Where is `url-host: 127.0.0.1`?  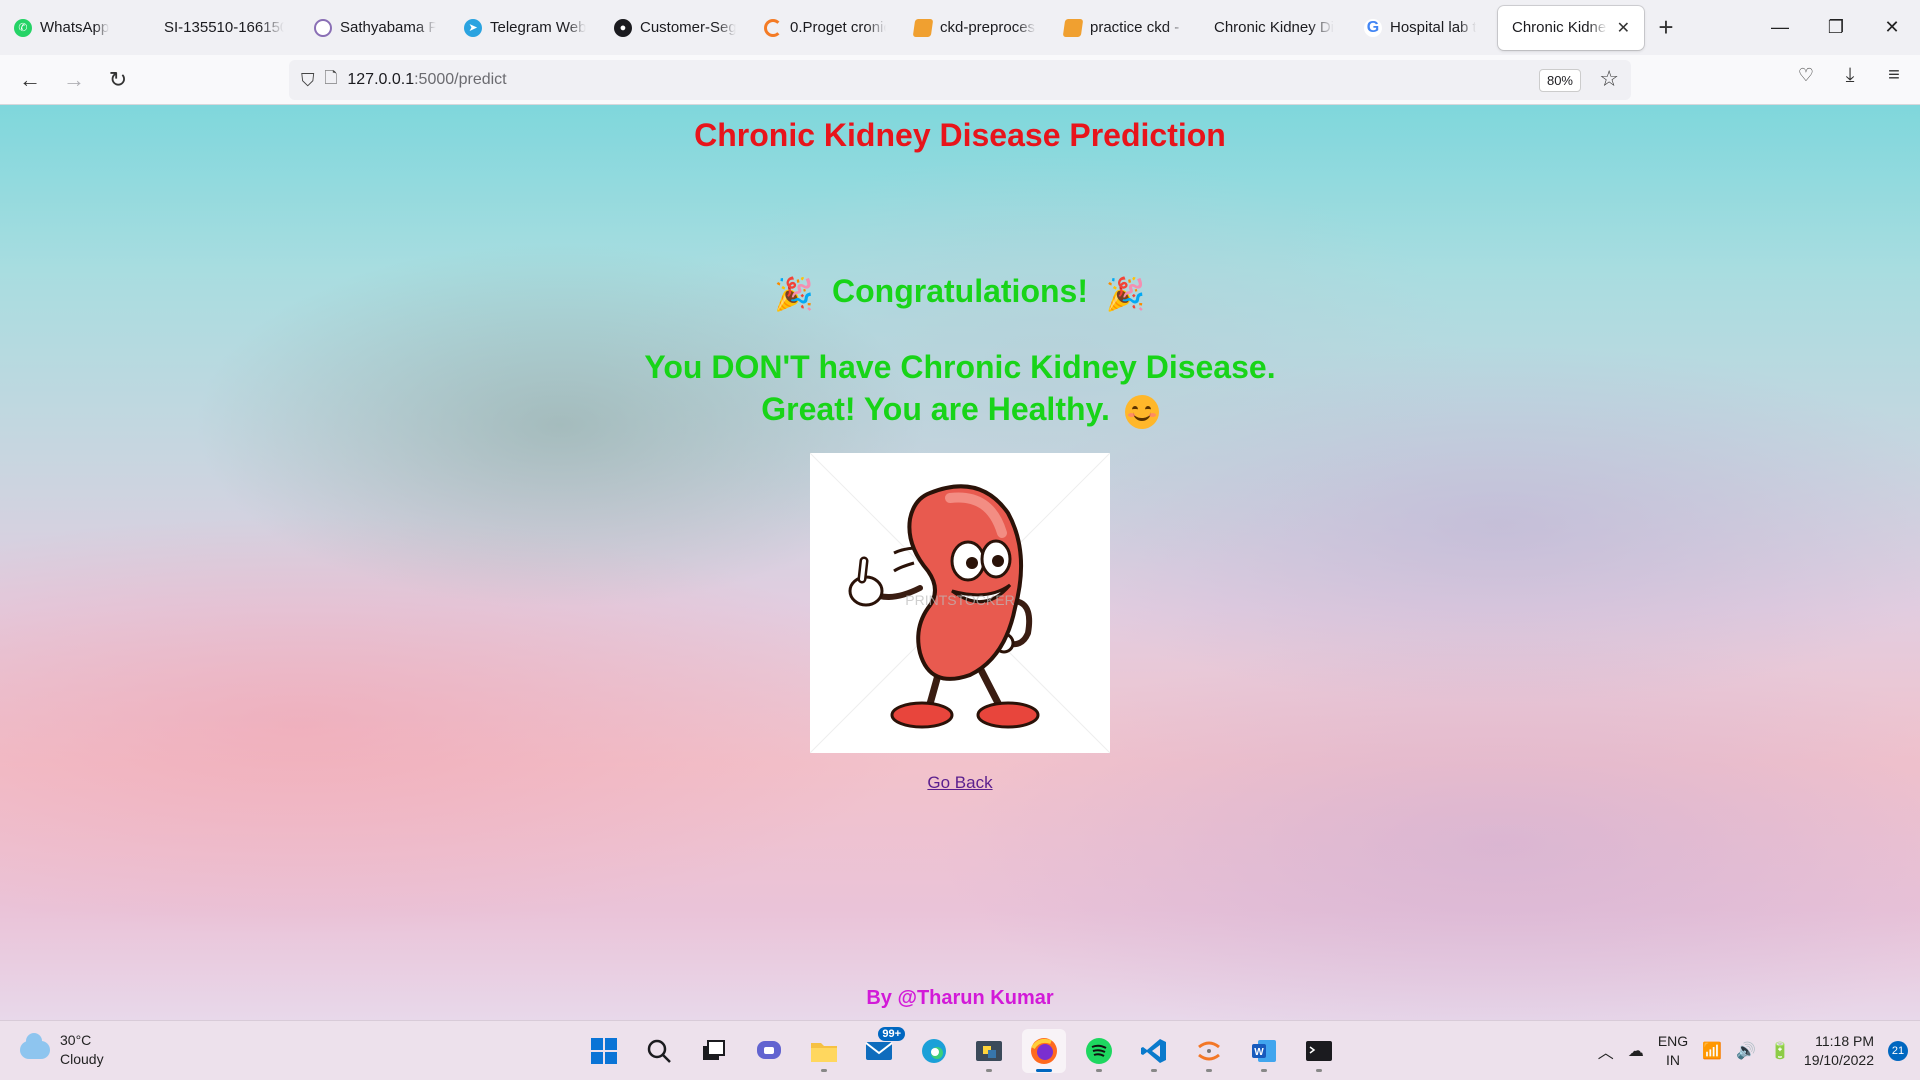 url-host: 127.0.0.1 is located at coordinates (381, 79).